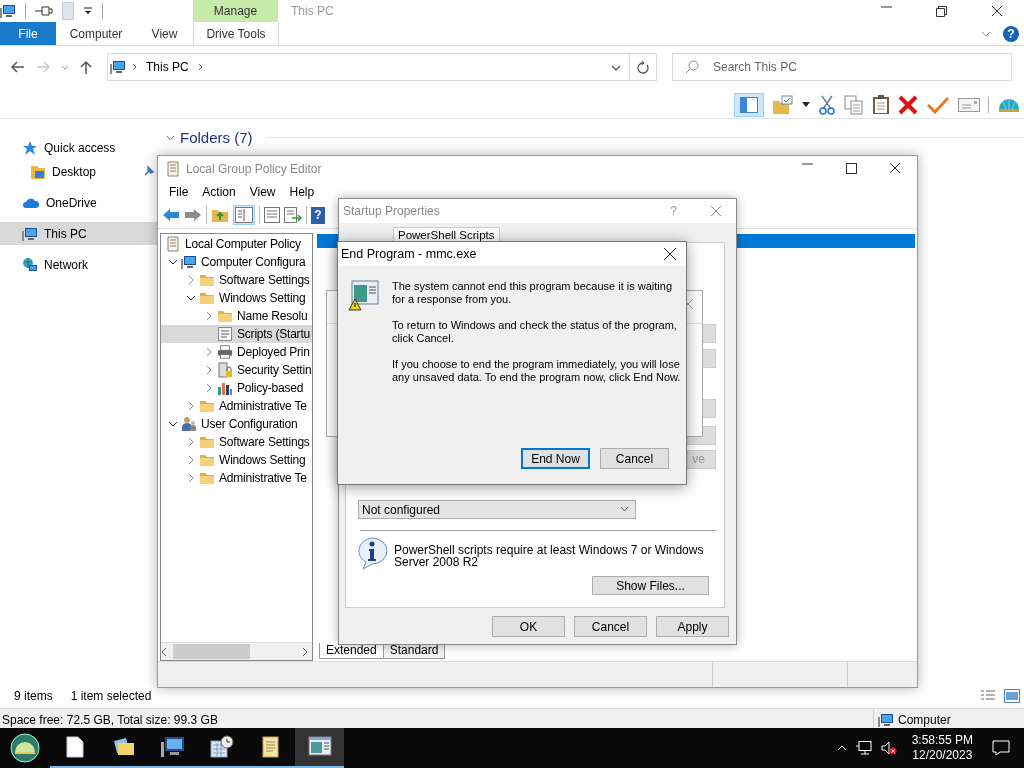  Describe the element at coordinates (244, 215) in the screenshot. I see `show-tree-icon` at that location.